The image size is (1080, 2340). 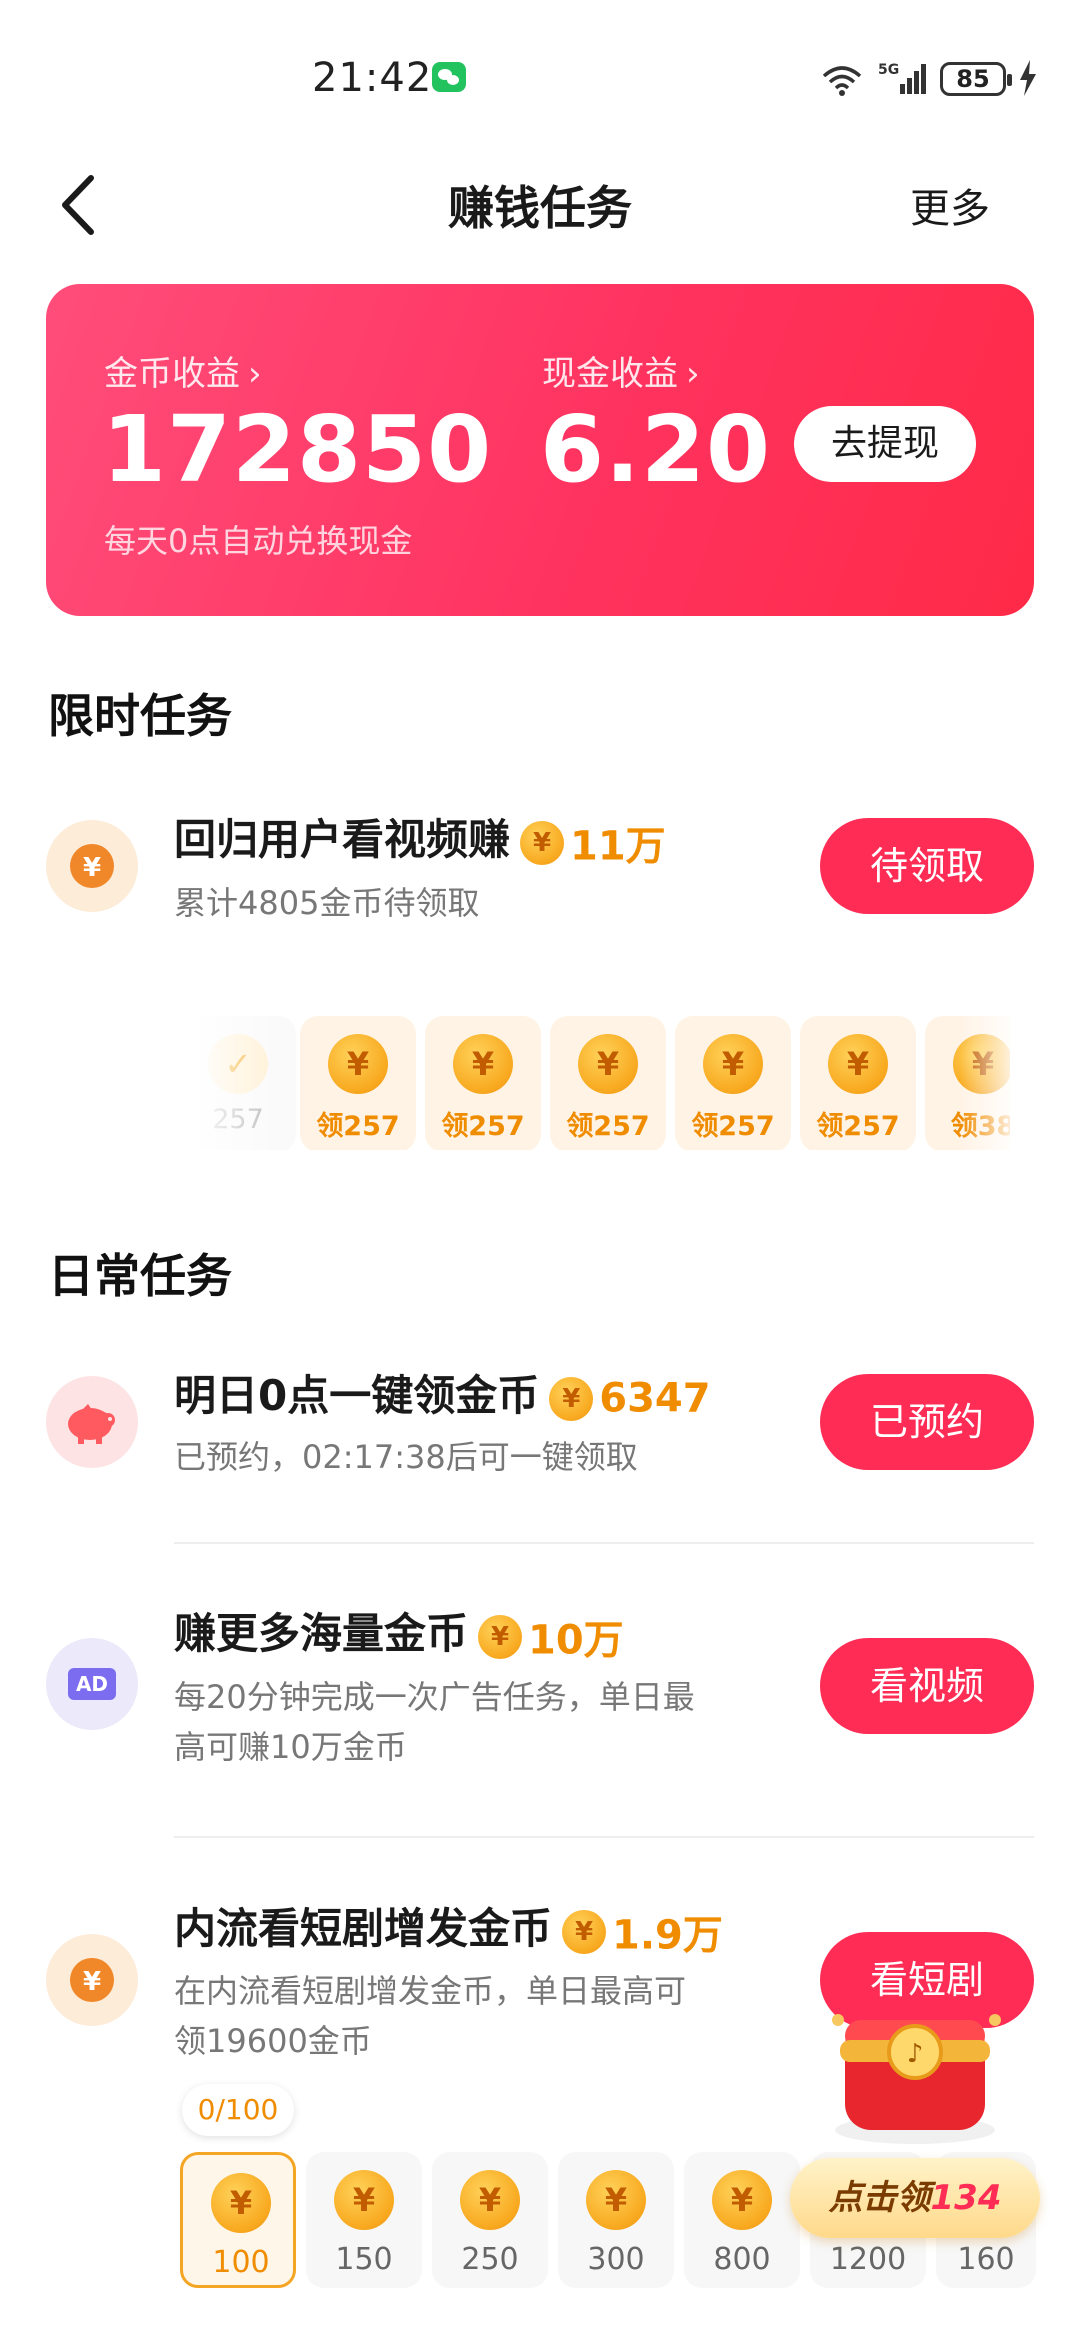 What do you see at coordinates (327, 903) in the screenshot?
I see `task-description: 累计4805金币待领取` at bounding box center [327, 903].